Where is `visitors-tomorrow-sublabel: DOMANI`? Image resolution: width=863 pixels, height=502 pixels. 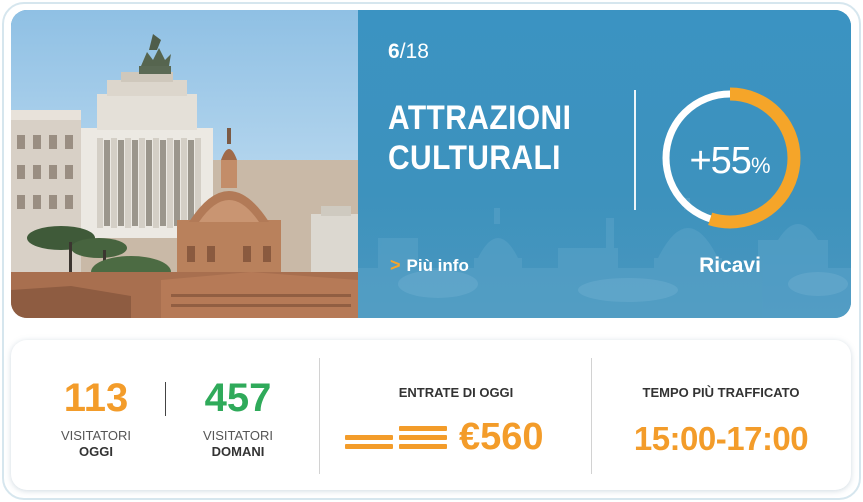
visitors-tomorrow-sublabel: DOMANI is located at coordinates (238, 451).